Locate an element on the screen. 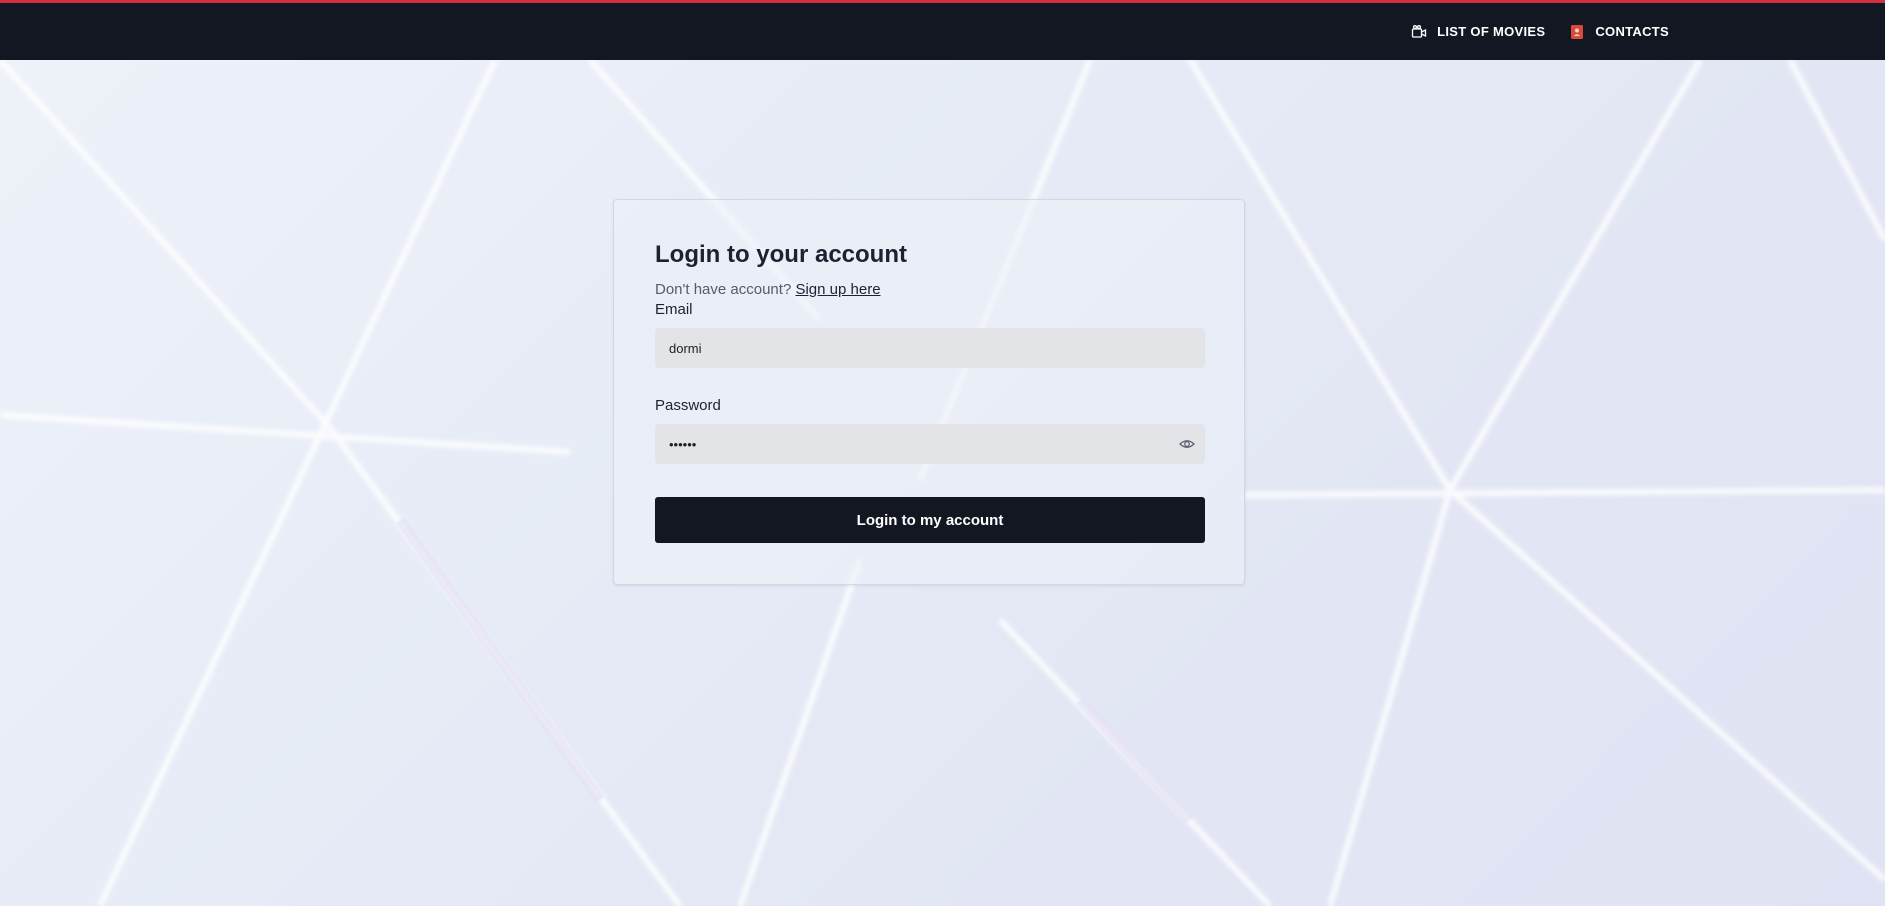  page-title: Login to your account is located at coordinates (781, 254).